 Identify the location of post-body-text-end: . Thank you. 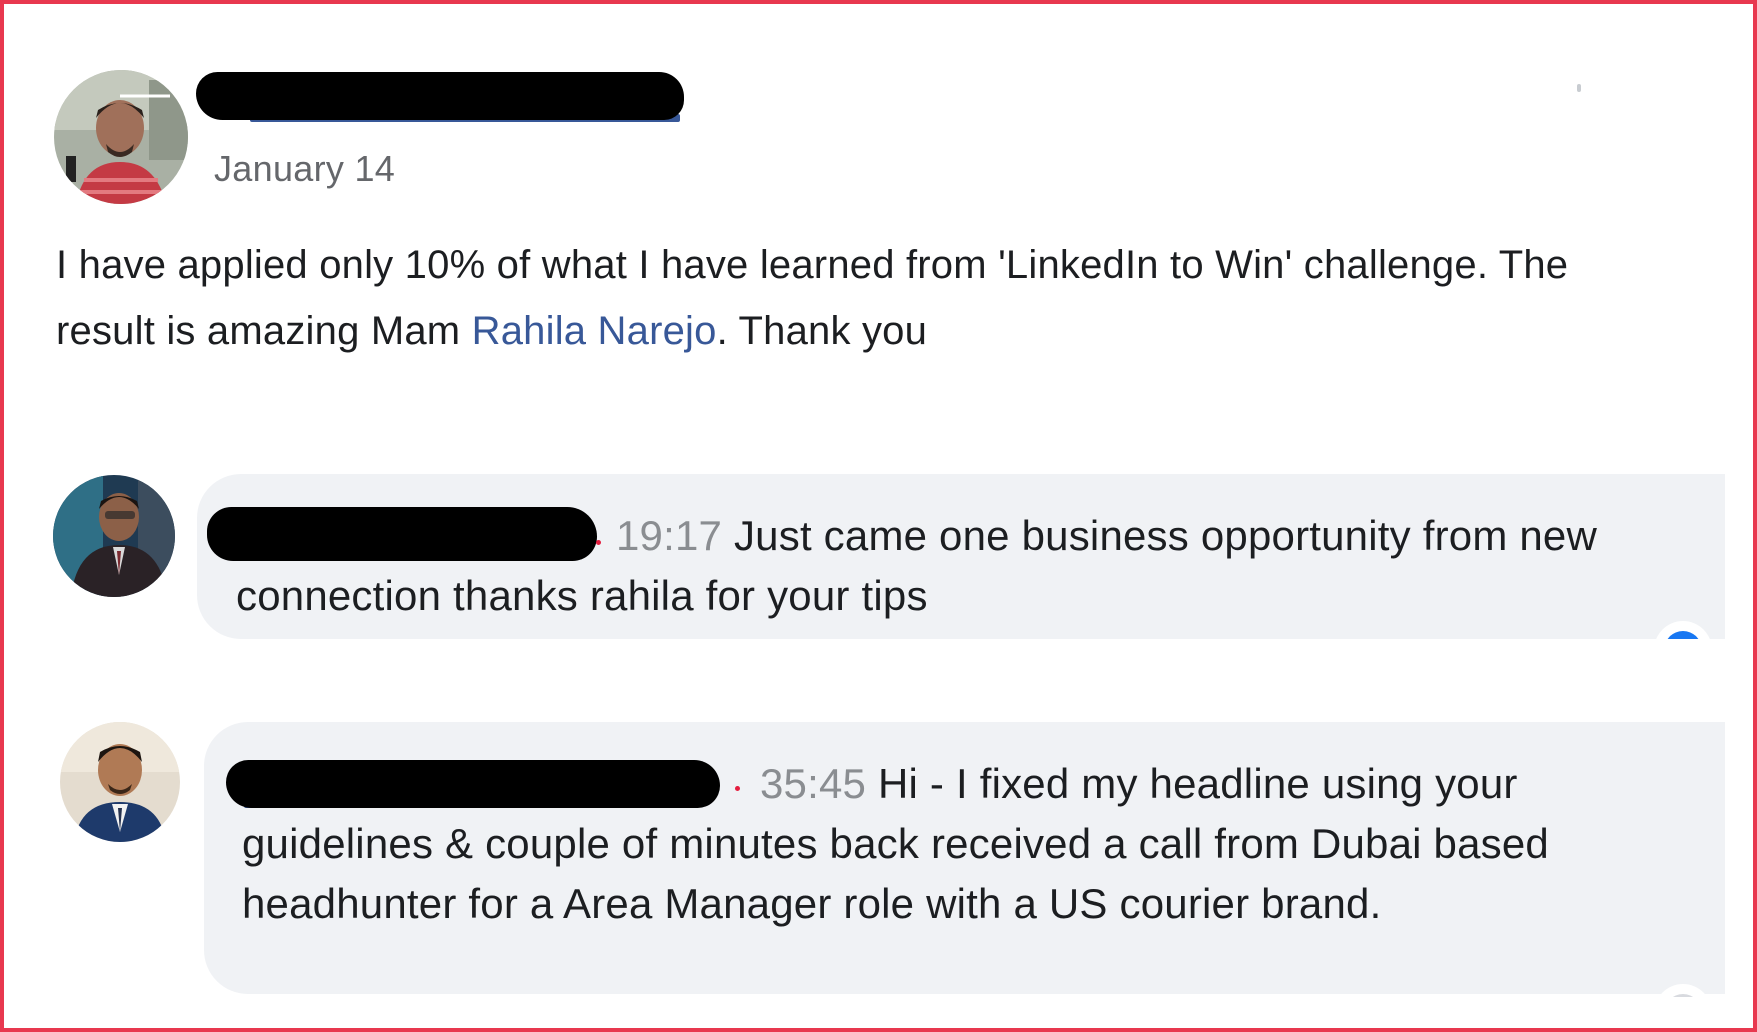
(822, 331).